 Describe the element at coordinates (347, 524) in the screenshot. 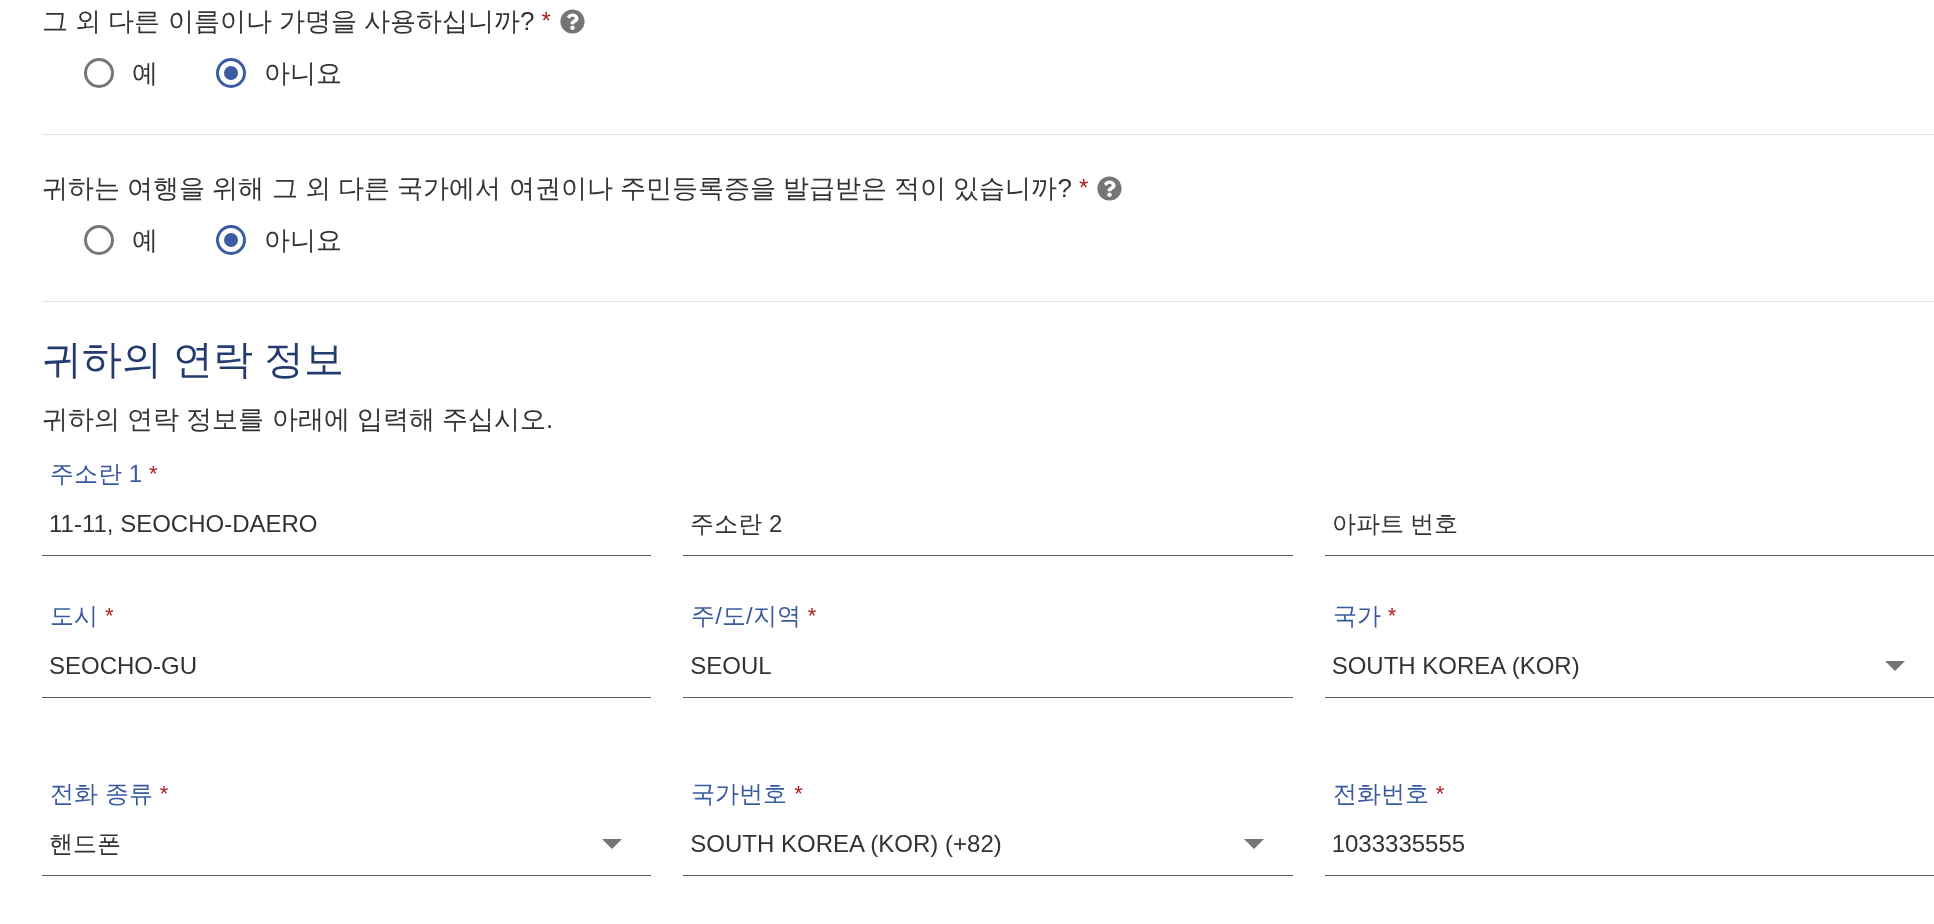

I see `text-field: 11-11, SEOCHO-DAERO` at that location.